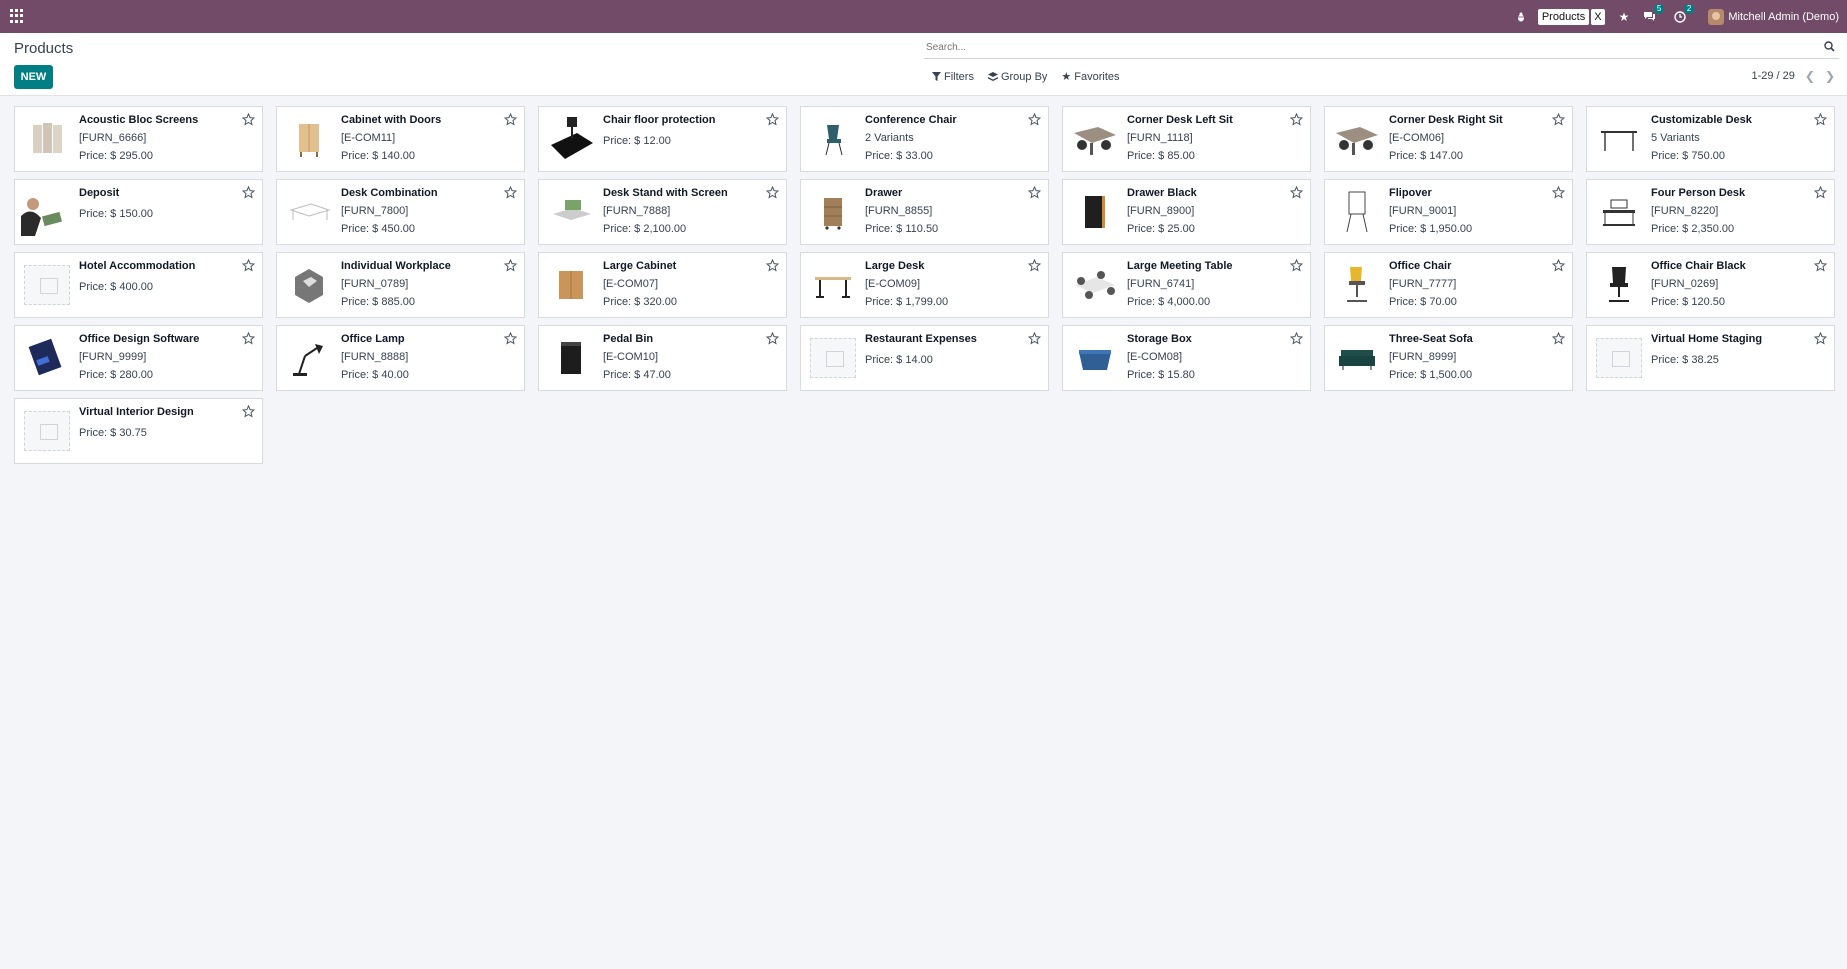  What do you see at coordinates (1161, 375) in the screenshot?
I see `product-price: Price: $ 15.80` at bounding box center [1161, 375].